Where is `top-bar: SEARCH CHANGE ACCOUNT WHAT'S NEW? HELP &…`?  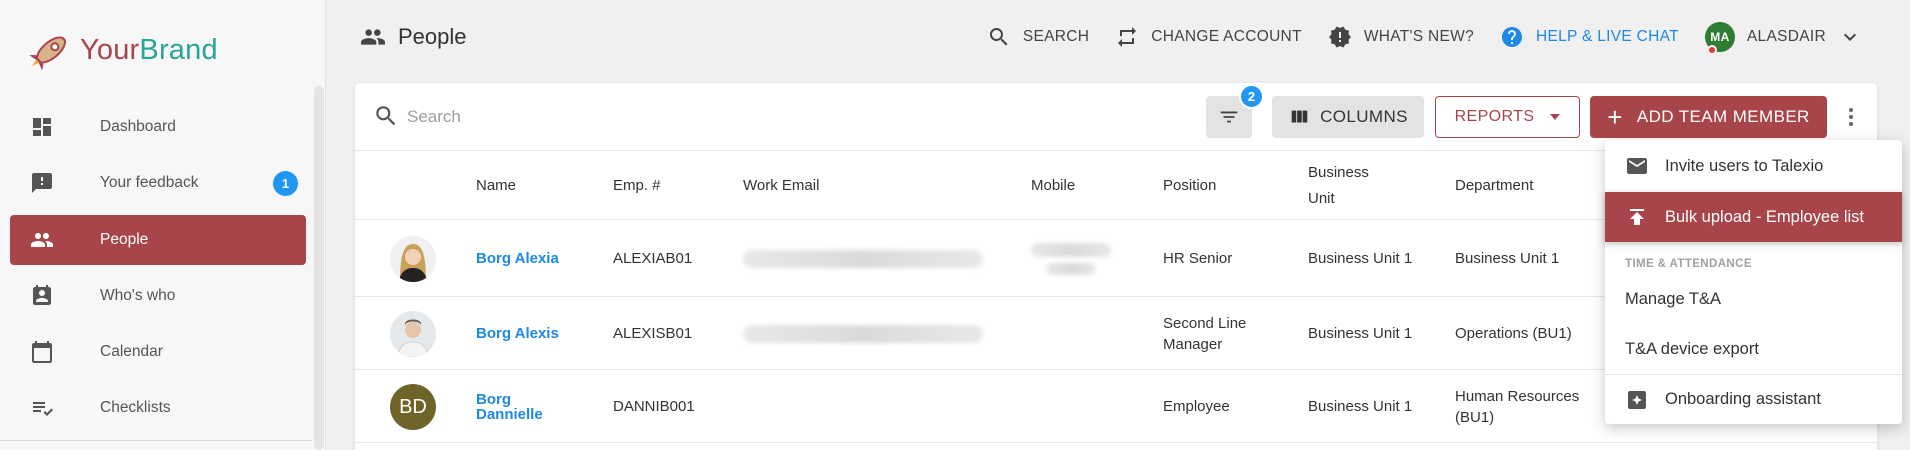
top-bar: SEARCH CHANGE ACCOUNT WHAT'S NEW? HELP &… is located at coordinates (1411, 38).